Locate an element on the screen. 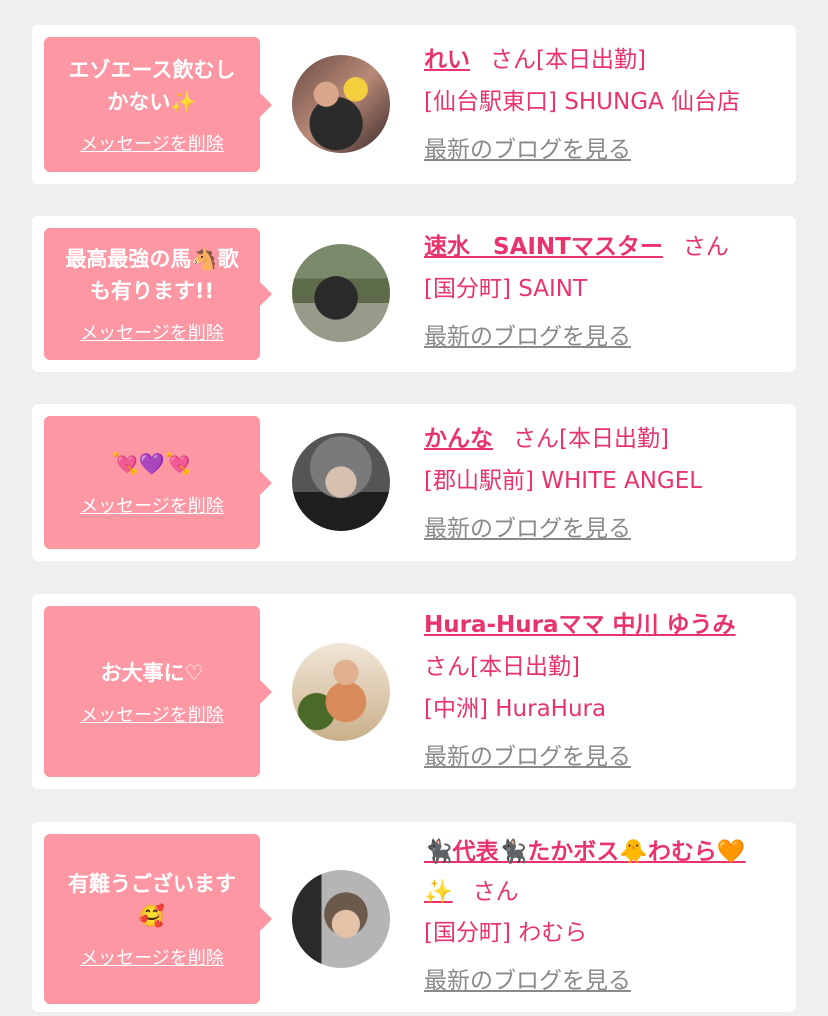 The image size is (828, 1016). shop-name: [国分町] わむら is located at coordinates (506, 933).